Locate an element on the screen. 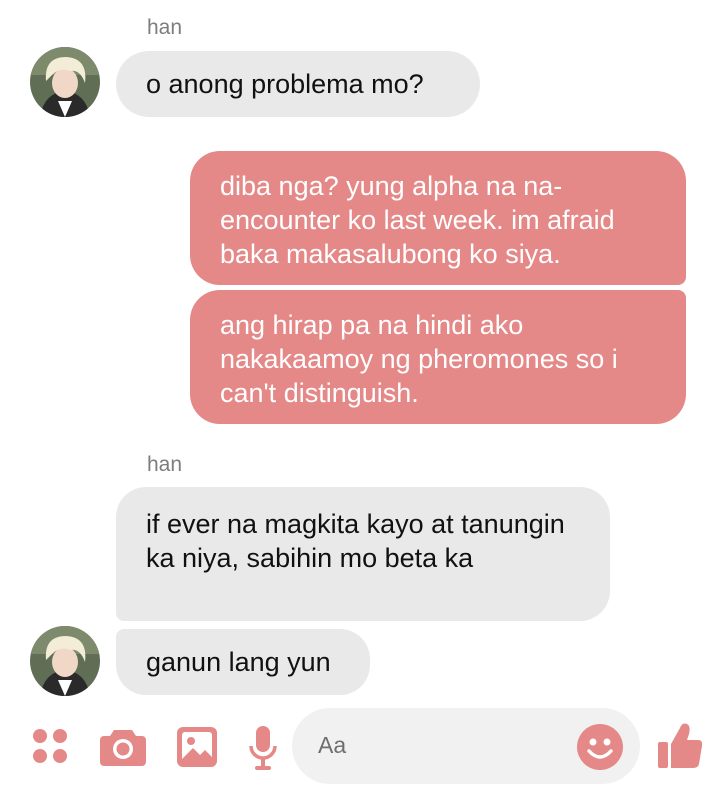  more-dots-icon is located at coordinates (51, 747).